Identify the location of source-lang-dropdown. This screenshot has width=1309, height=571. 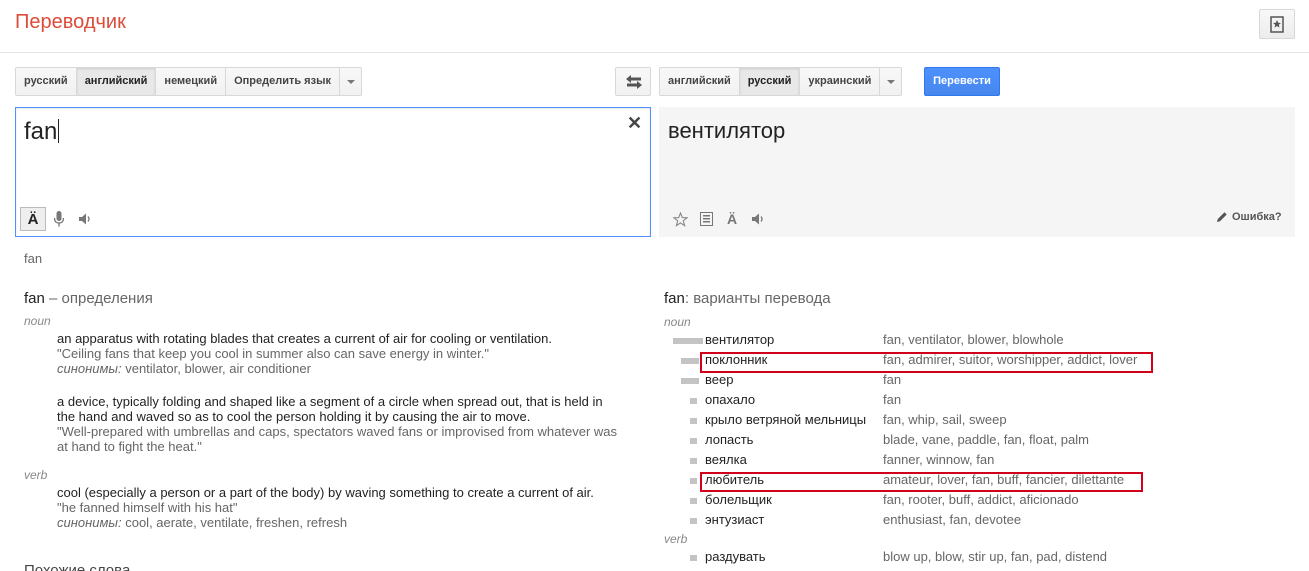
(350, 81).